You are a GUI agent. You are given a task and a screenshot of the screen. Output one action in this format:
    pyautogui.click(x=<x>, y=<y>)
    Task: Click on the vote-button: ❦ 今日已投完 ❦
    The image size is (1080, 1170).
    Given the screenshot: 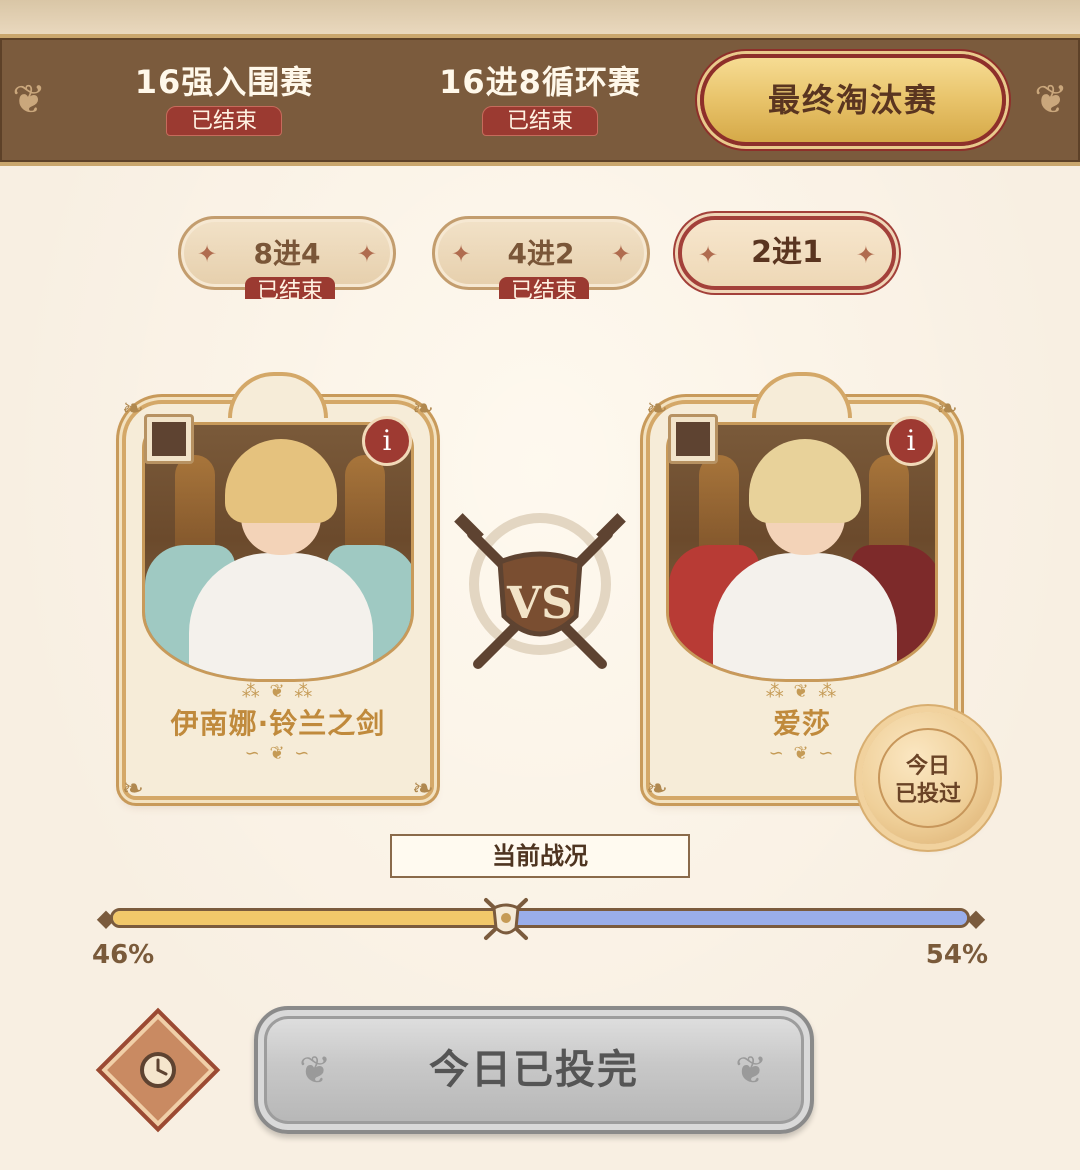 What is the action you would take?
    pyautogui.click(x=534, y=1070)
    